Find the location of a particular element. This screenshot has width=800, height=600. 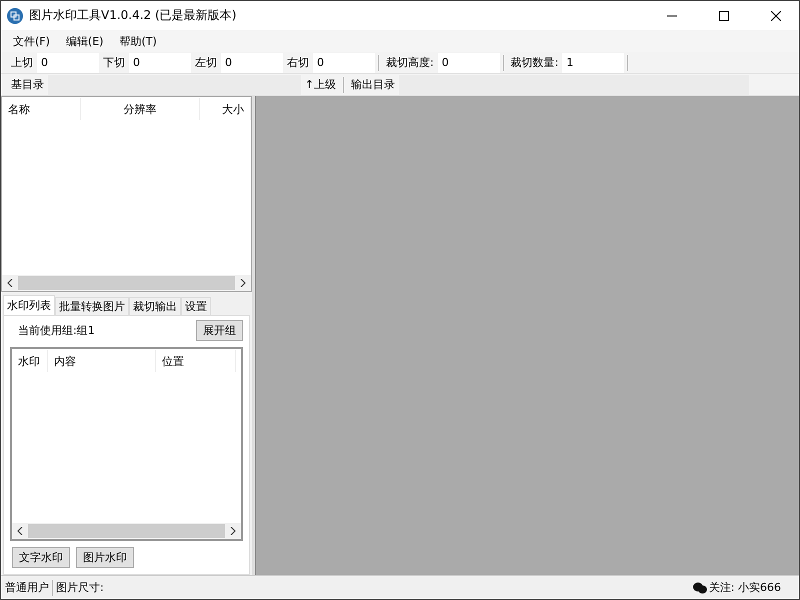

follow-label: 关注: 小实666 is located at coordinates (744, 587).